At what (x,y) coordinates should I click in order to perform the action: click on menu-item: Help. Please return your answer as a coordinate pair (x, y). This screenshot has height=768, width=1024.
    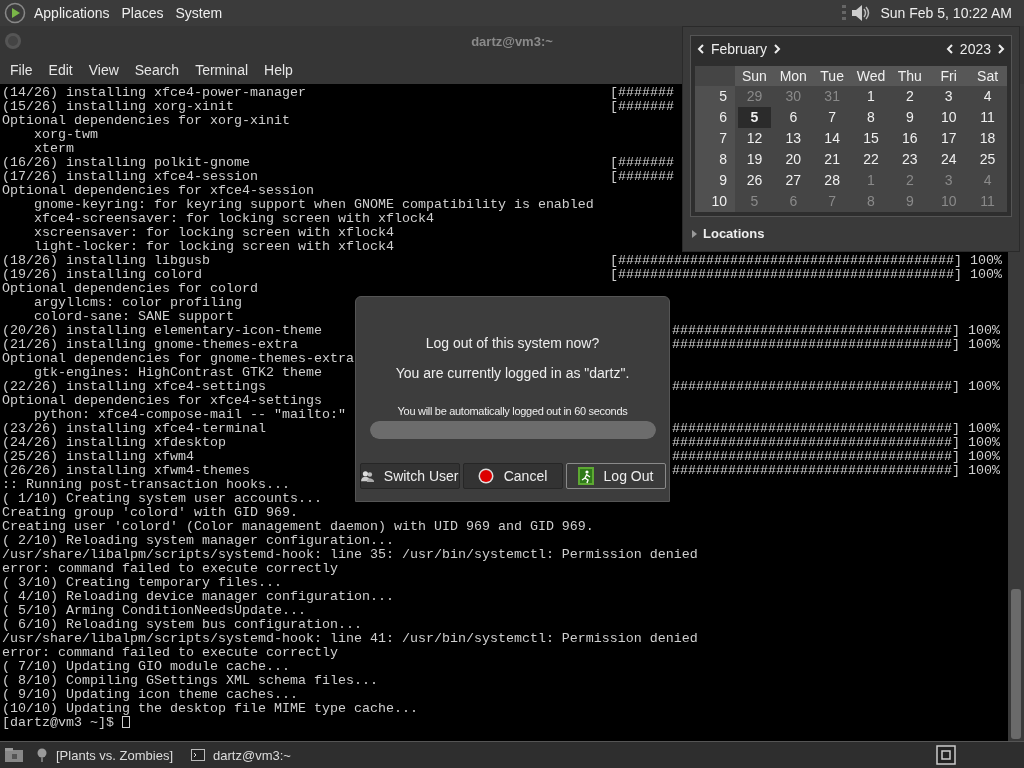
    Looking at the image, I should click on (278, 70).